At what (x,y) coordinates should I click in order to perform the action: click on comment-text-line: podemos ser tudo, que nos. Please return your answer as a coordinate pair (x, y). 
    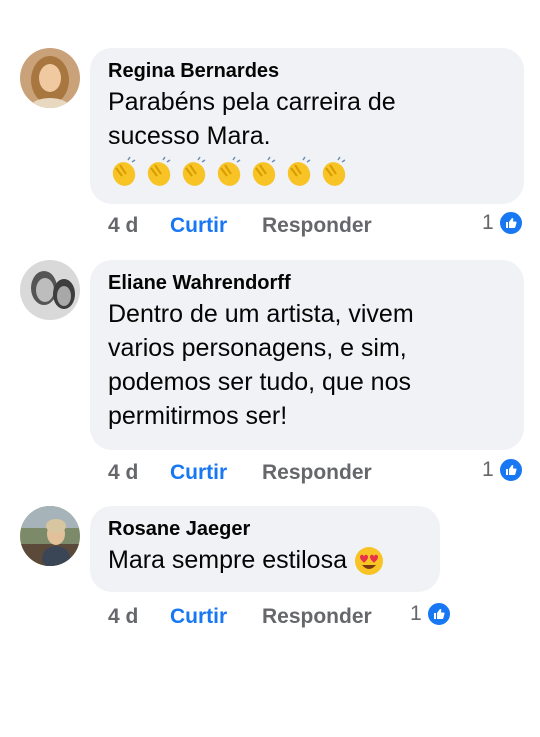
    Looking at the image, I should click on (259, 382).